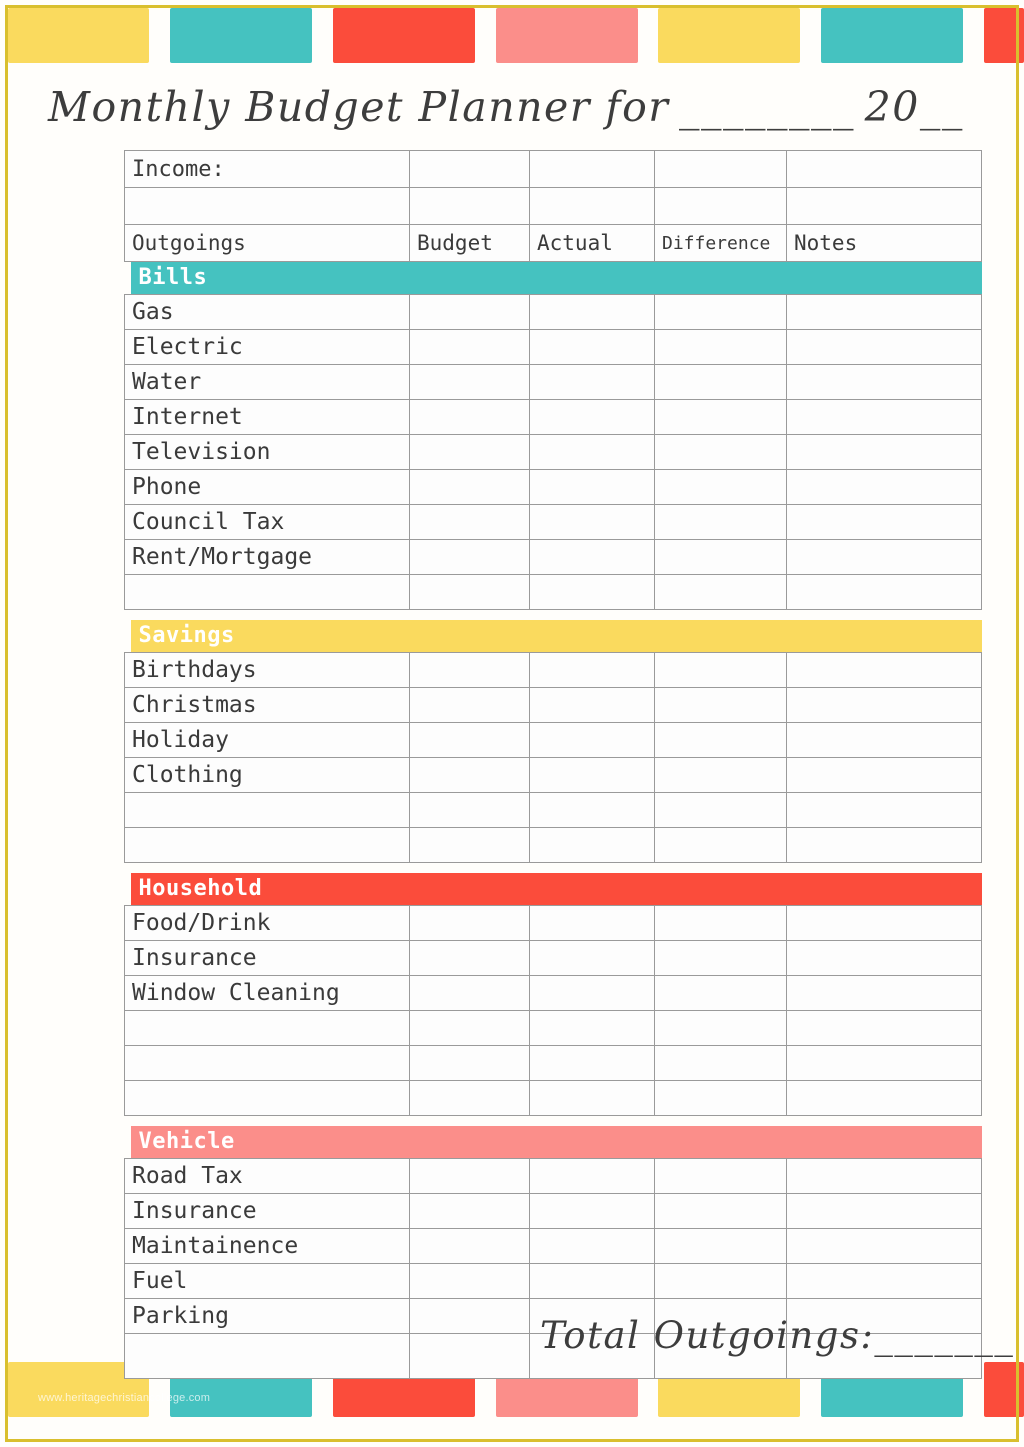 The height and width of the screenshot is (1447, 1024). Describe the element at coordinates (914, 107) in the screenshot. I see `year-field: 20__` at that location.